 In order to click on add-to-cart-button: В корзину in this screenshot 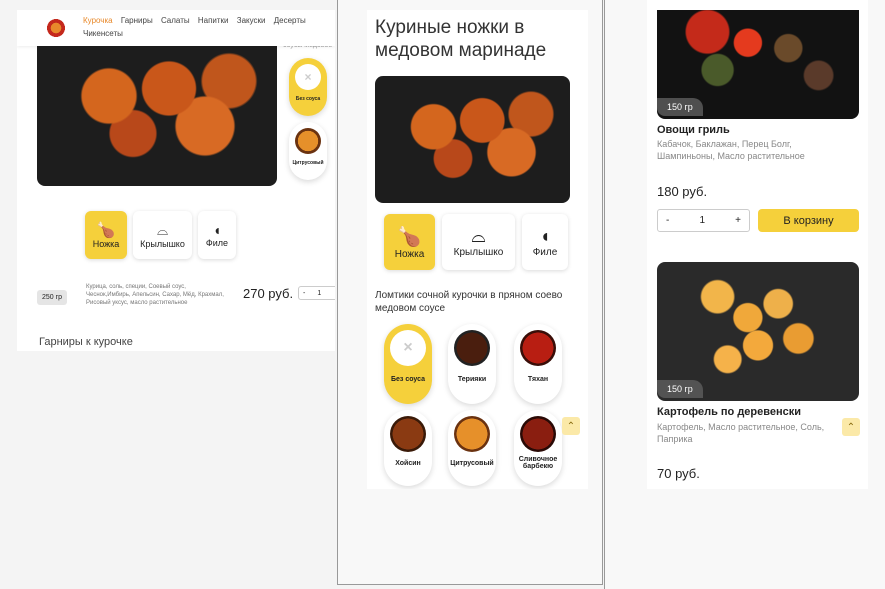, I will do `click(808, 220)`.